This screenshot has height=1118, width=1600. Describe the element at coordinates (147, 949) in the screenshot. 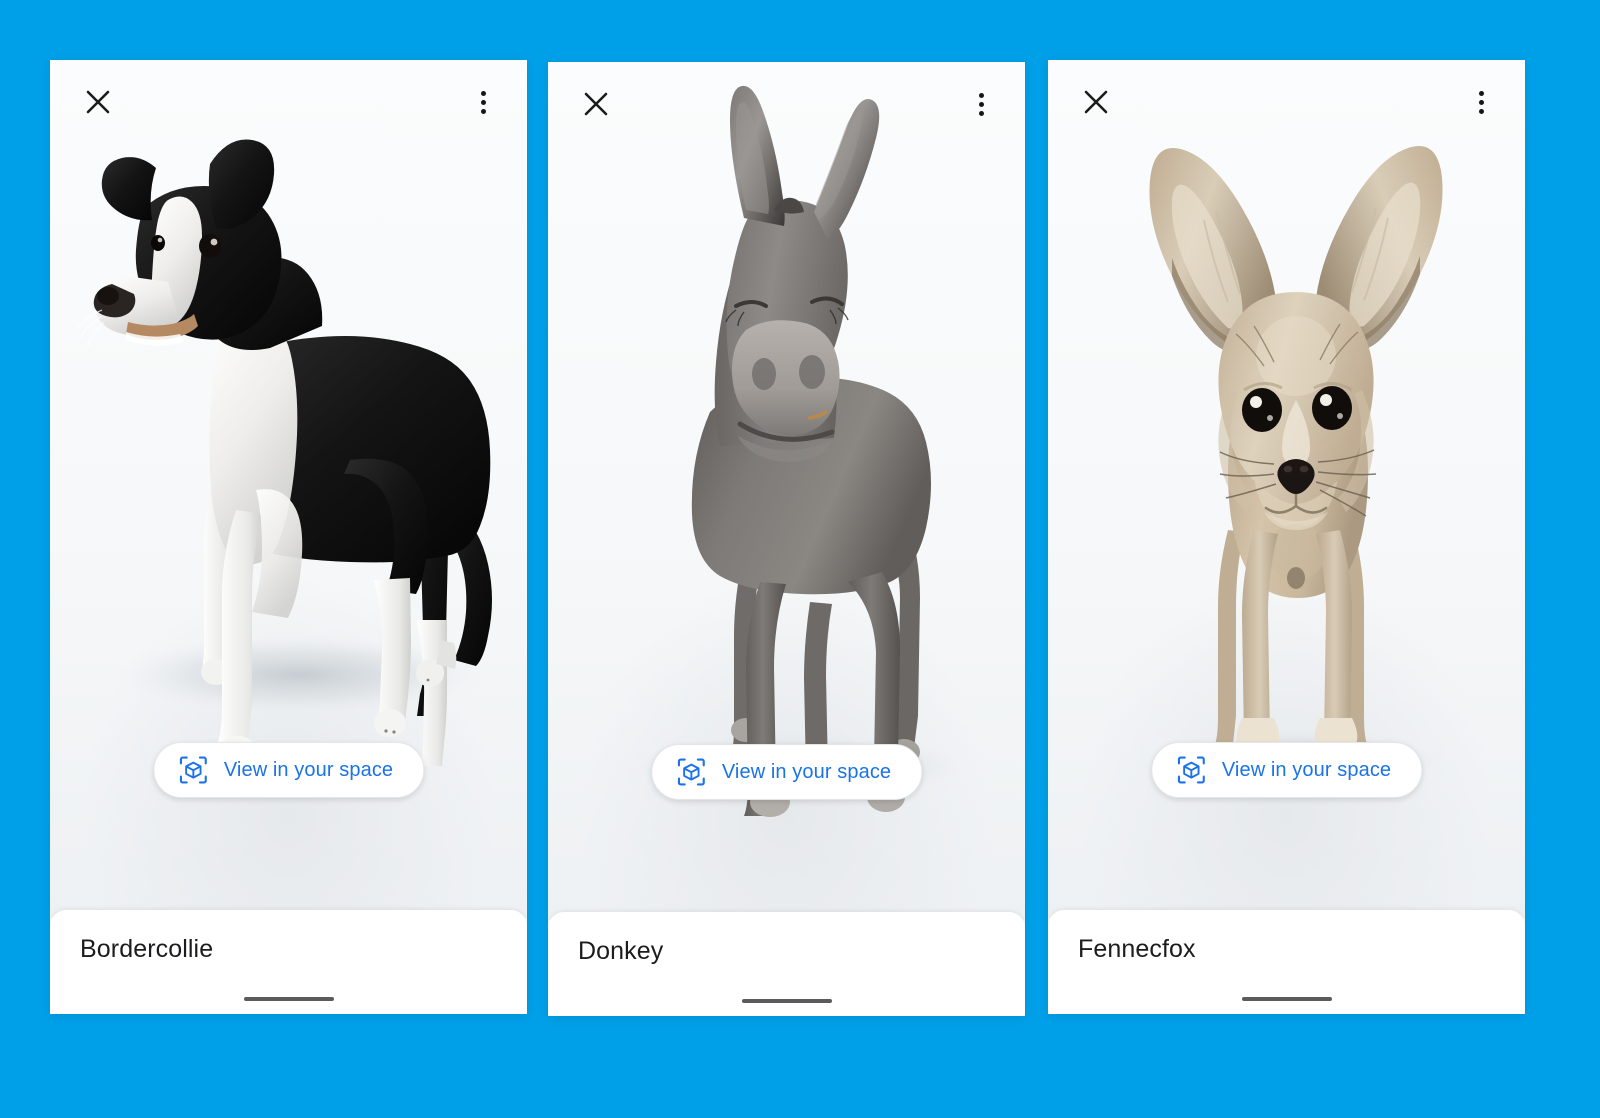

I see `model-title: Bordercollie` at that location.